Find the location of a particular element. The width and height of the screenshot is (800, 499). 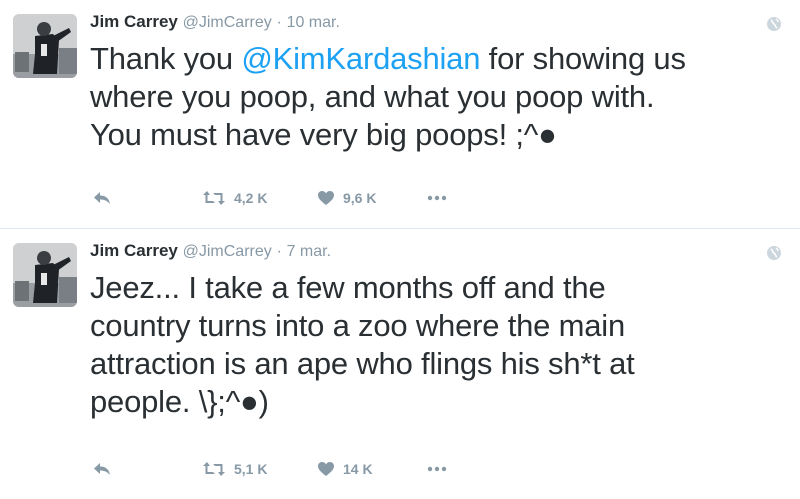

timestamp: 7 mar. is located at coordinates (309, 251).